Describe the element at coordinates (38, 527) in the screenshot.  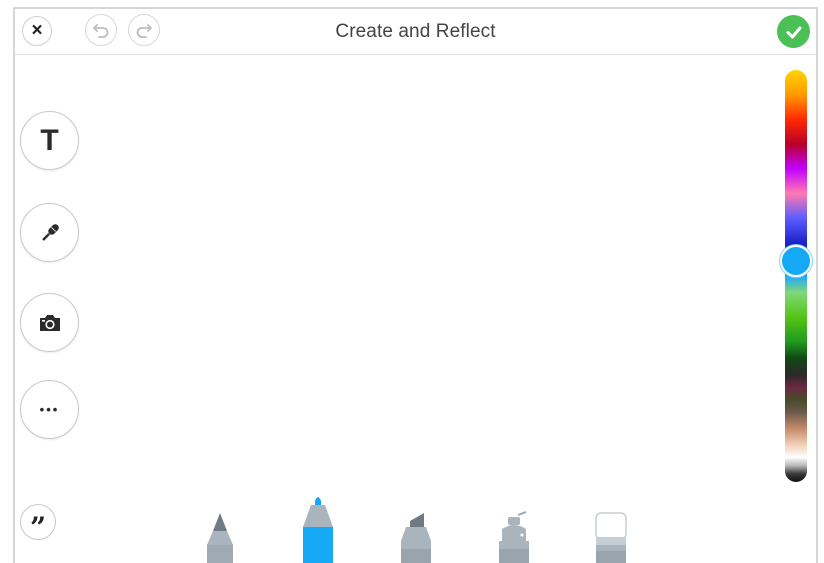
I see `quote-icon: ”` at that location.